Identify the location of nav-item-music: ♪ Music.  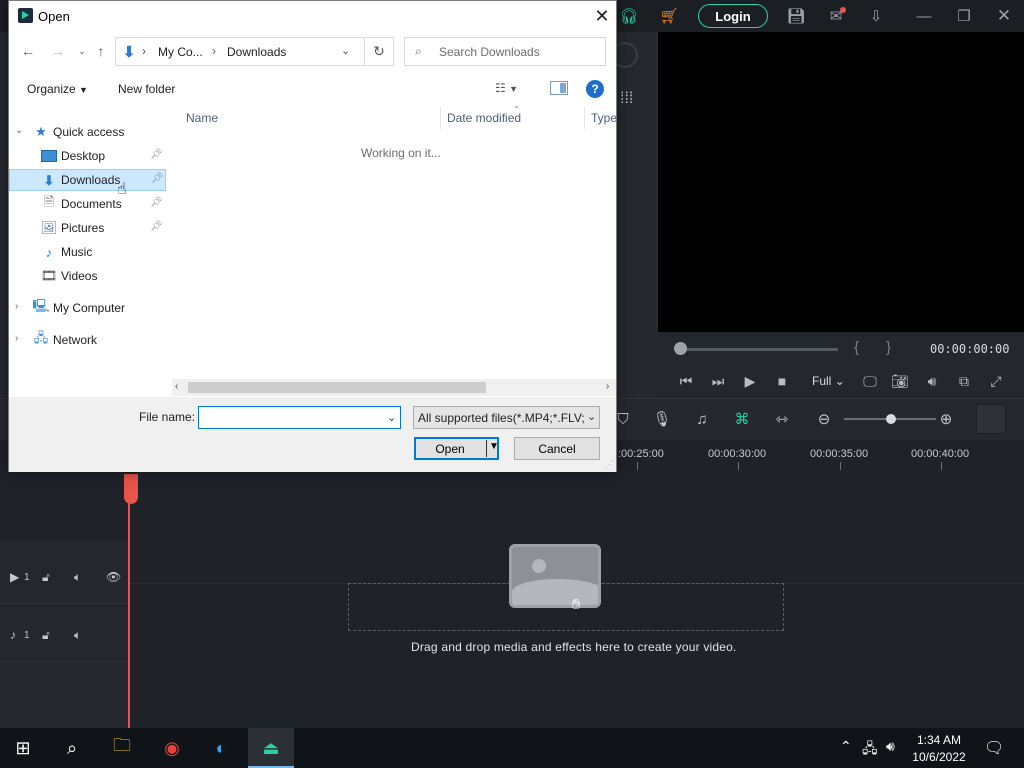
(87, 252).